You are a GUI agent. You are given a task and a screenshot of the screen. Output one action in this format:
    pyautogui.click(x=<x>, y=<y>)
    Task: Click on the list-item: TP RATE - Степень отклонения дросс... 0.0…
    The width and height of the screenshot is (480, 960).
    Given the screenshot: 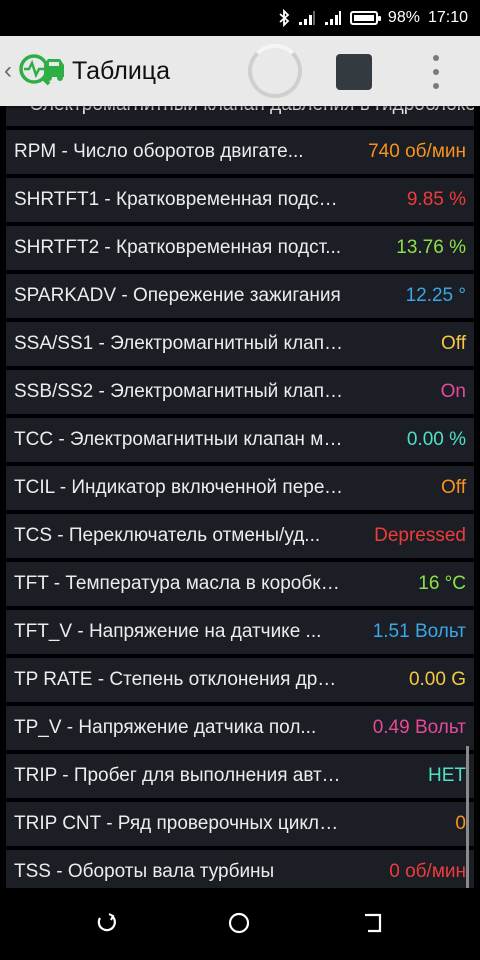 What is the action you would take?
    pyautogui.click(x=240, y=680)
    